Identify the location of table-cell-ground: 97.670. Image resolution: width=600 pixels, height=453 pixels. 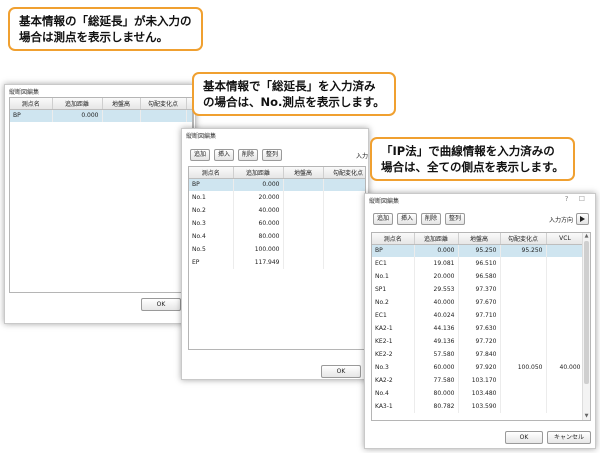
(479, 302).